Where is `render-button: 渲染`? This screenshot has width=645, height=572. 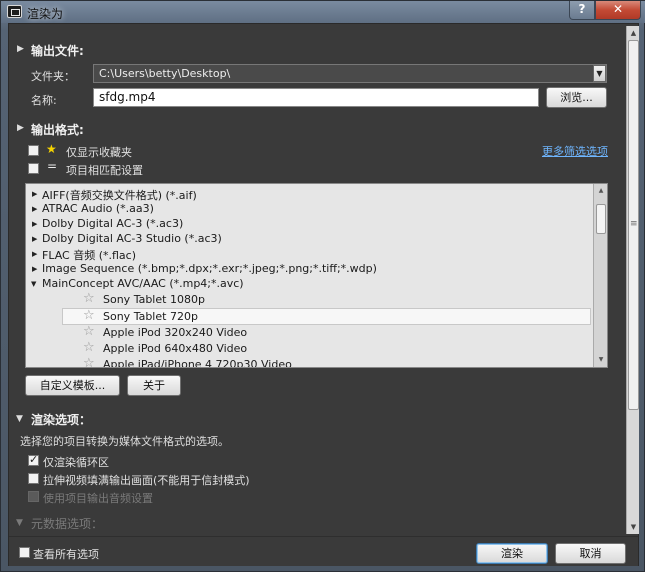 render-button: 渲染 is located at coordinates (512, 553).